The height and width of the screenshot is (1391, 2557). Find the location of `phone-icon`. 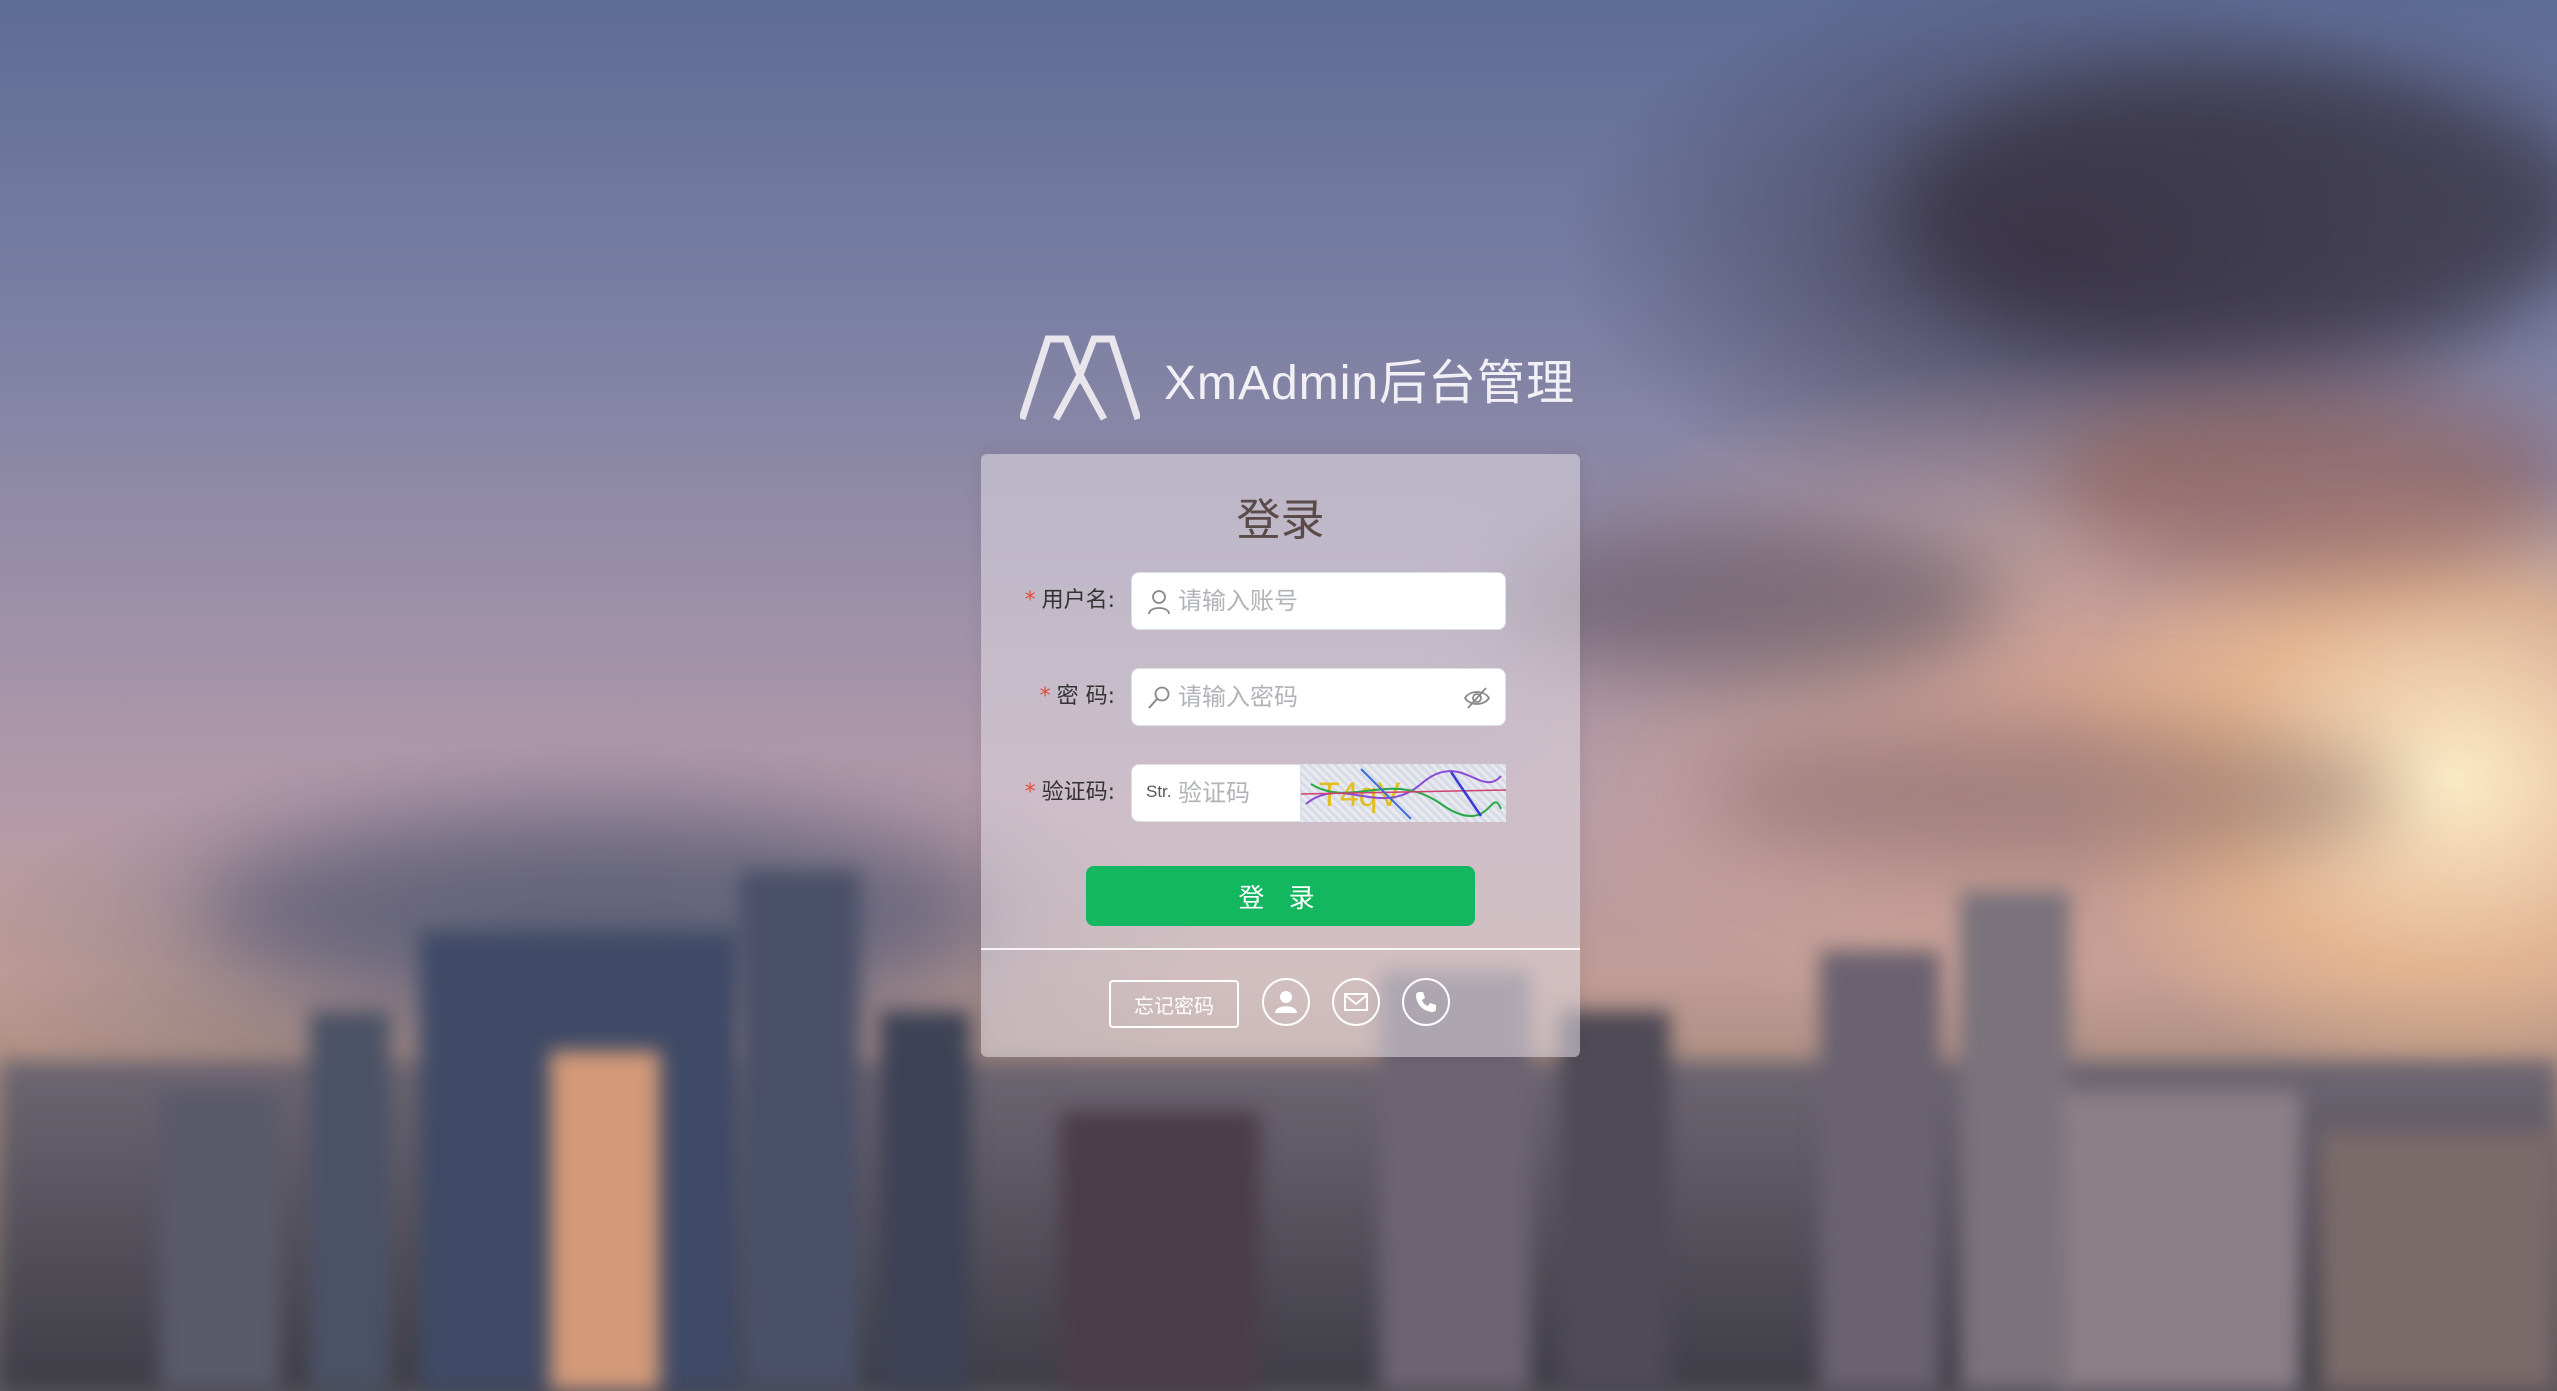

phone-icon is located at coordinates (1426, 1002).